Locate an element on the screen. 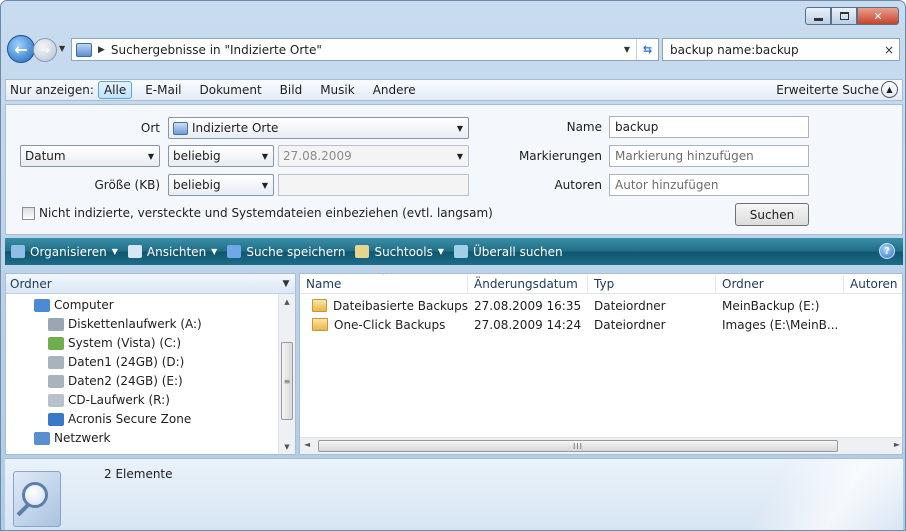  close-button: ✕ is located at coordinates (878, 16).